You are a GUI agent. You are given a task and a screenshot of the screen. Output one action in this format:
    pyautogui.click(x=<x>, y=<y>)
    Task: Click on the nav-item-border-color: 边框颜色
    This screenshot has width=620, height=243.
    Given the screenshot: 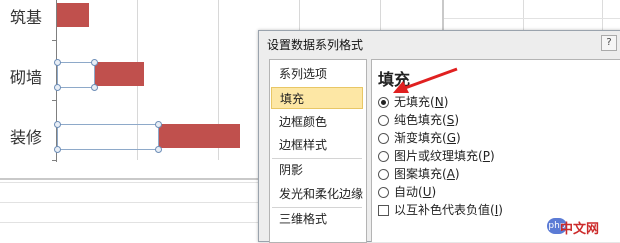 What is the action you would take?
    pyautogui.click(x=317, y=122)
    